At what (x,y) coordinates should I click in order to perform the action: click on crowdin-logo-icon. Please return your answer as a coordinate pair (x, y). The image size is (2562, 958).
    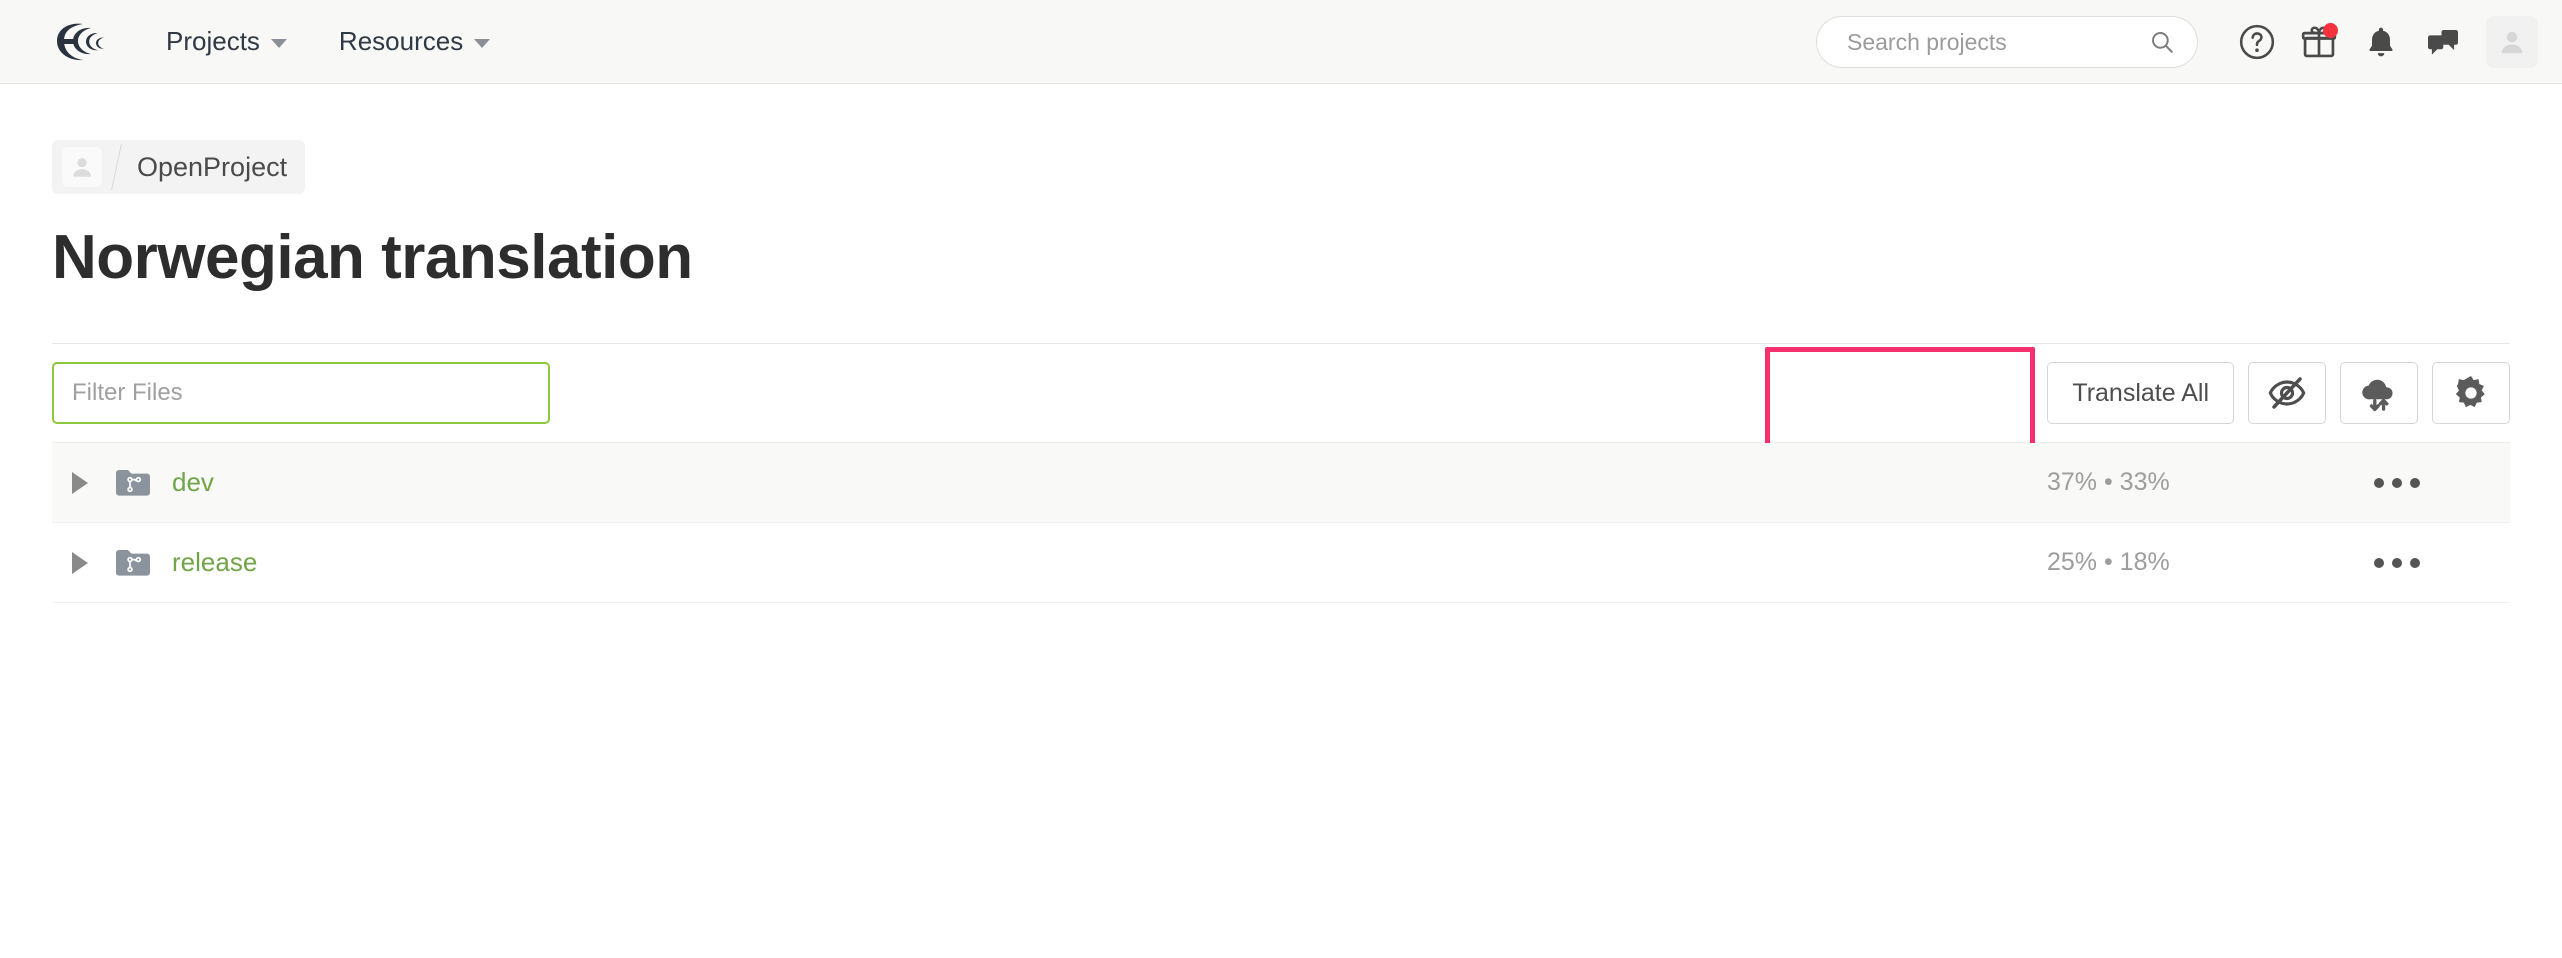
    Looking at the image, I should click on (81, 42).